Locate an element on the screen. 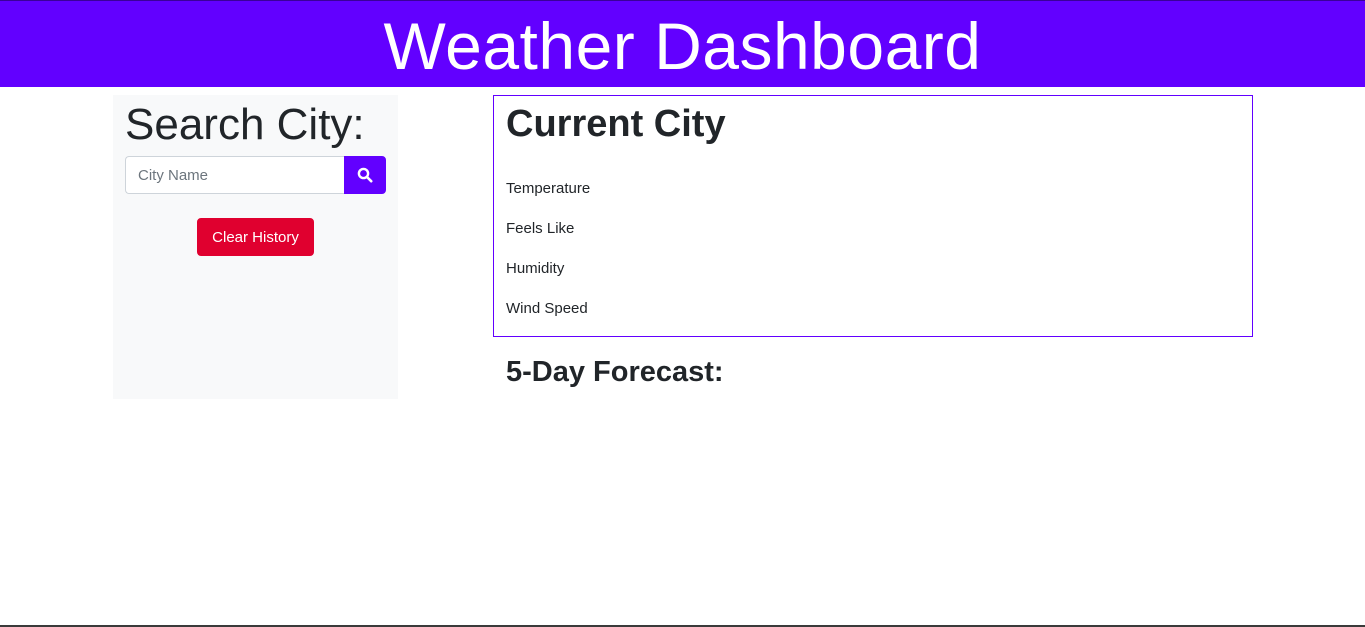  temperature-label: Temperature is located at coordinates (548, 188).